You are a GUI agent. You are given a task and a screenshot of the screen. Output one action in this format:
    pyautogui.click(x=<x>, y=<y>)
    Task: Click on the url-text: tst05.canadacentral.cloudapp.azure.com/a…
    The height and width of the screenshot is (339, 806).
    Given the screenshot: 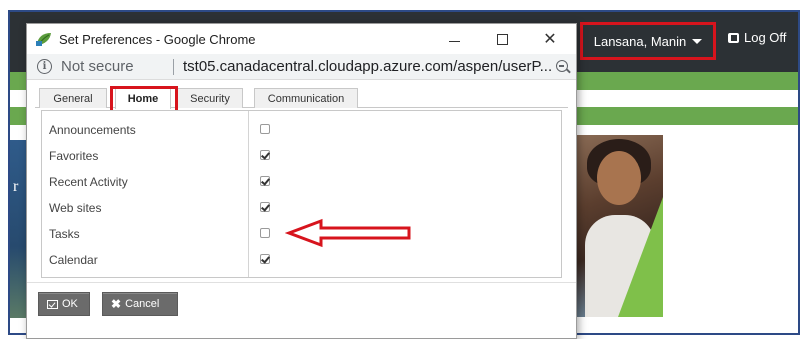 What is the action you would take?
    pyautogui.click(x=367, y=66)
    